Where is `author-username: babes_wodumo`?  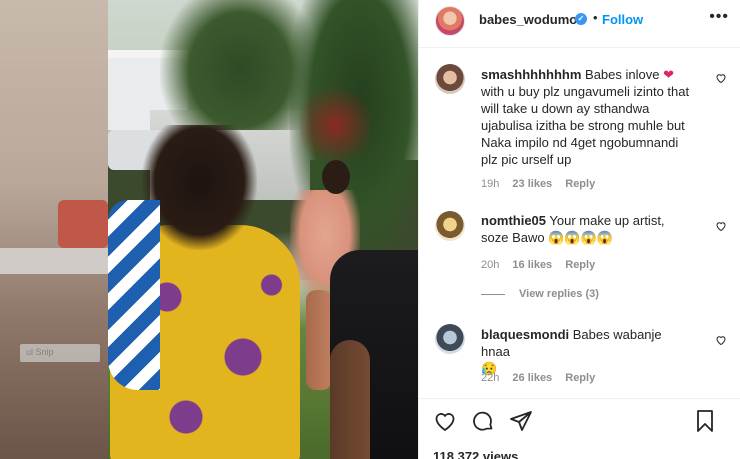
author-username: babes_wodumo is located at coordinates (528, 19).